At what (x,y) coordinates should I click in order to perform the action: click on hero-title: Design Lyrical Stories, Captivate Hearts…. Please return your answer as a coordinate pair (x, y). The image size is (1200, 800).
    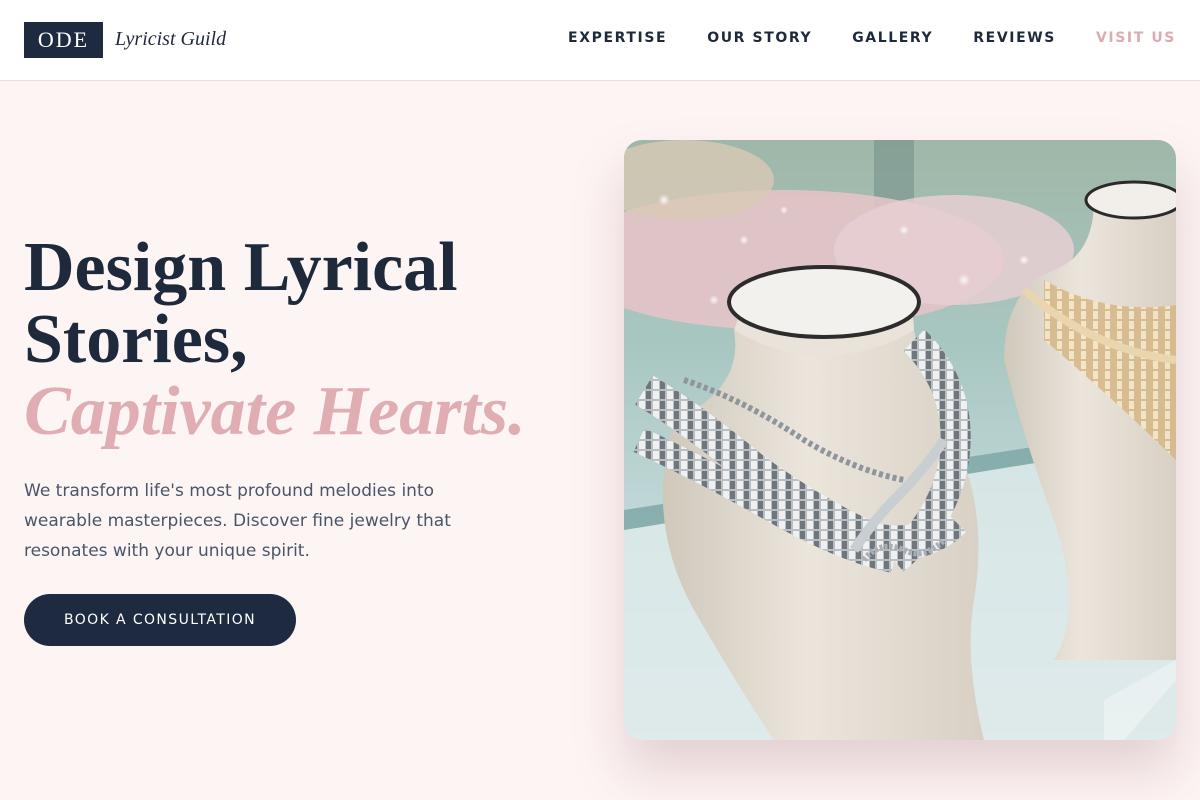
    Looking at the image, I should click on (275, 340).